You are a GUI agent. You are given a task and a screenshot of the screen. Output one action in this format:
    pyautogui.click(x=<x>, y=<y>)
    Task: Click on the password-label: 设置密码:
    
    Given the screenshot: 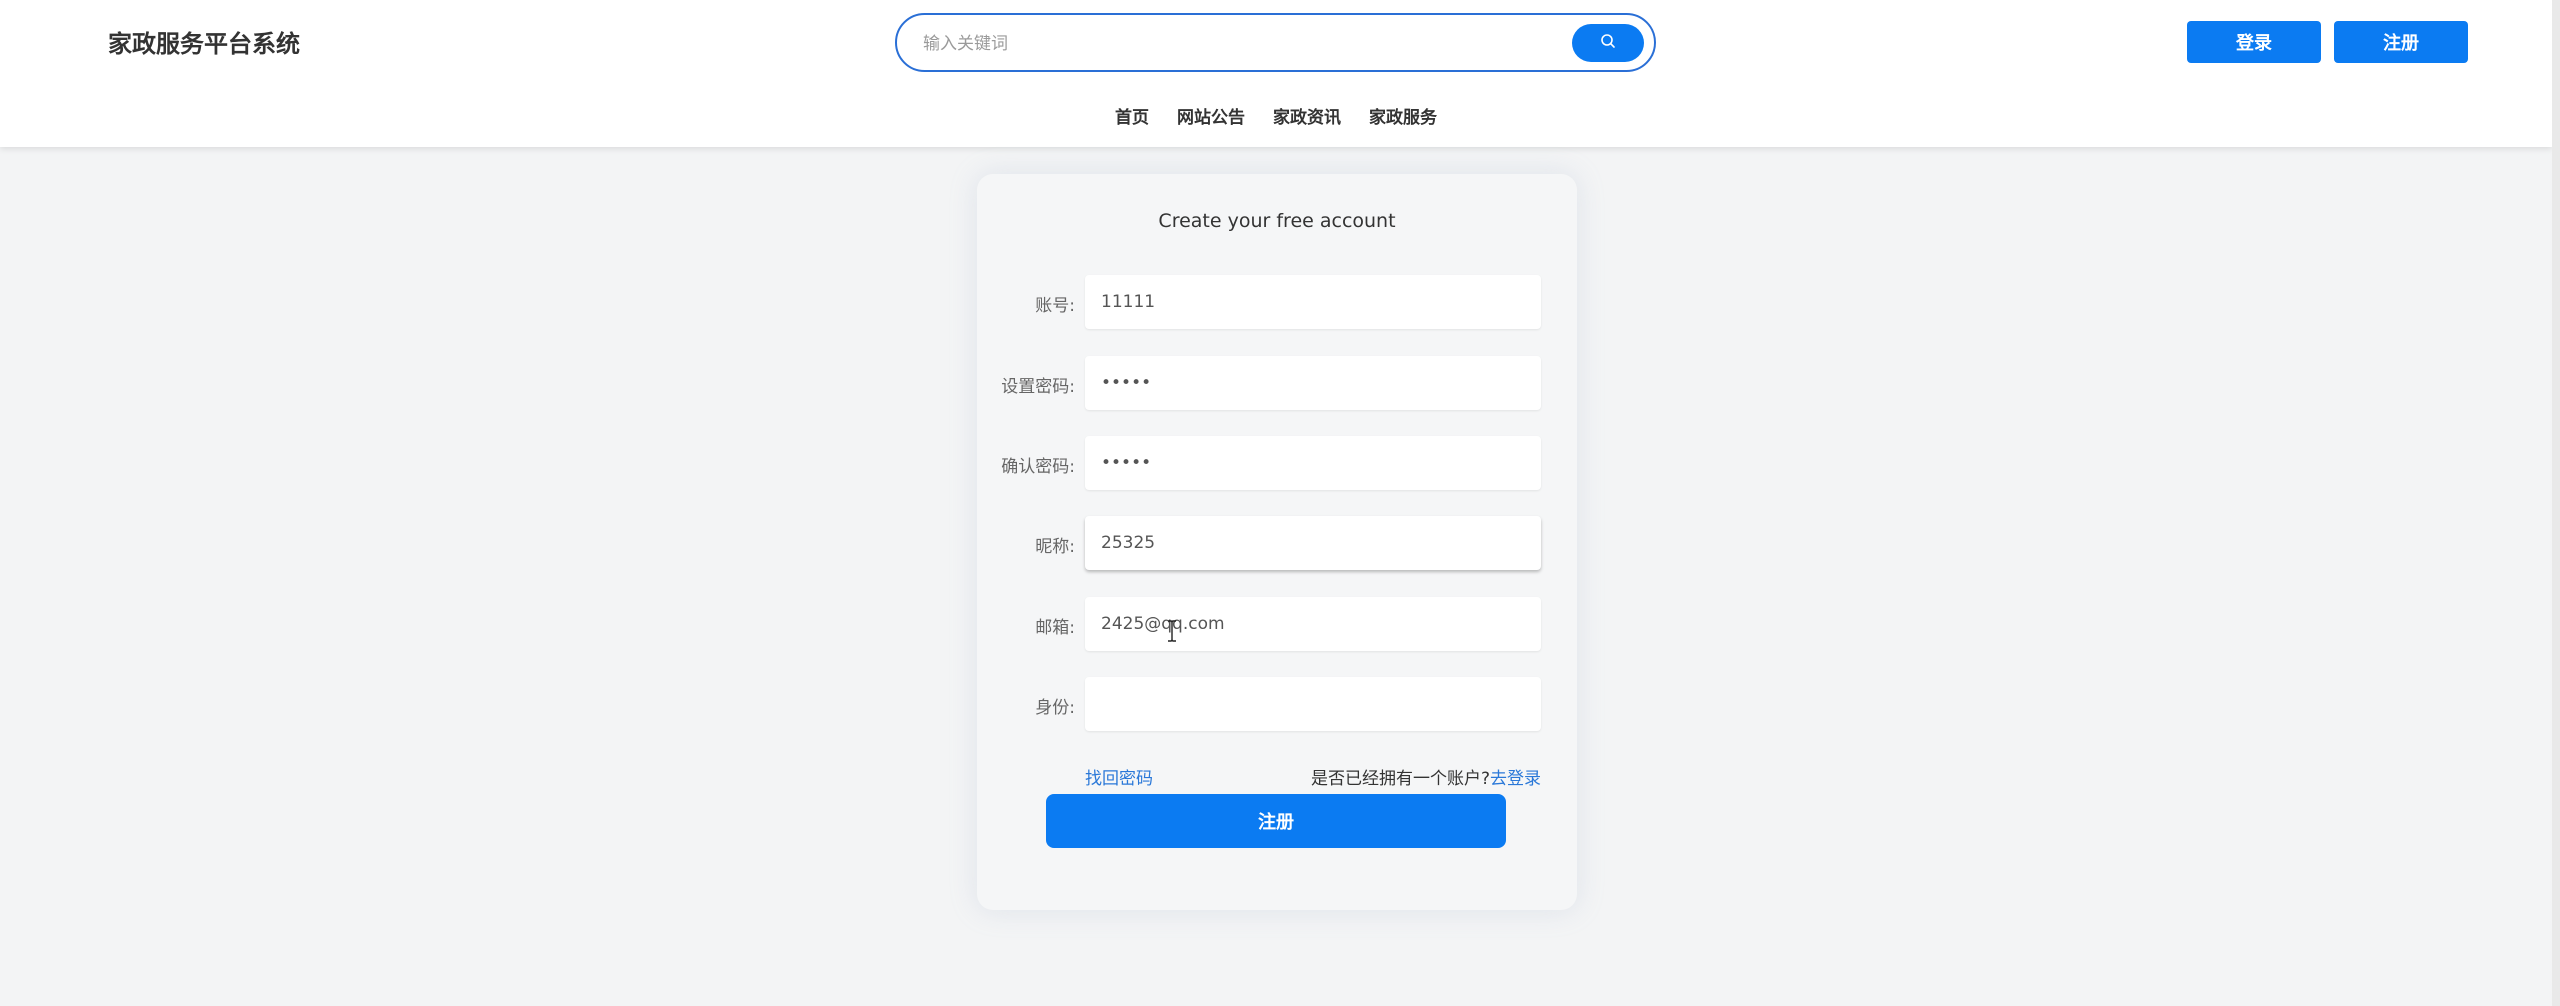 What is the action you would take?
    pyautogui.click(x=1038, y=387)
    